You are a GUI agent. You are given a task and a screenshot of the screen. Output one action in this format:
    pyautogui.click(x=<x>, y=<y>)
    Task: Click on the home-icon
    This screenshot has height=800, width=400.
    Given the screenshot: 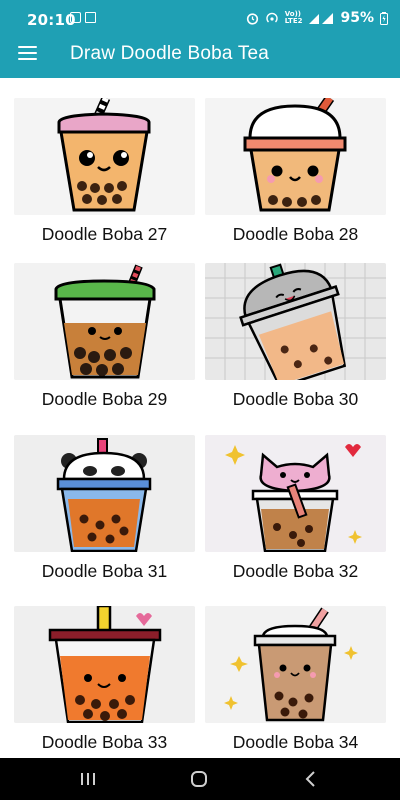 What is the action you would take?
    pyautogui.click(x=199, y=779)
    